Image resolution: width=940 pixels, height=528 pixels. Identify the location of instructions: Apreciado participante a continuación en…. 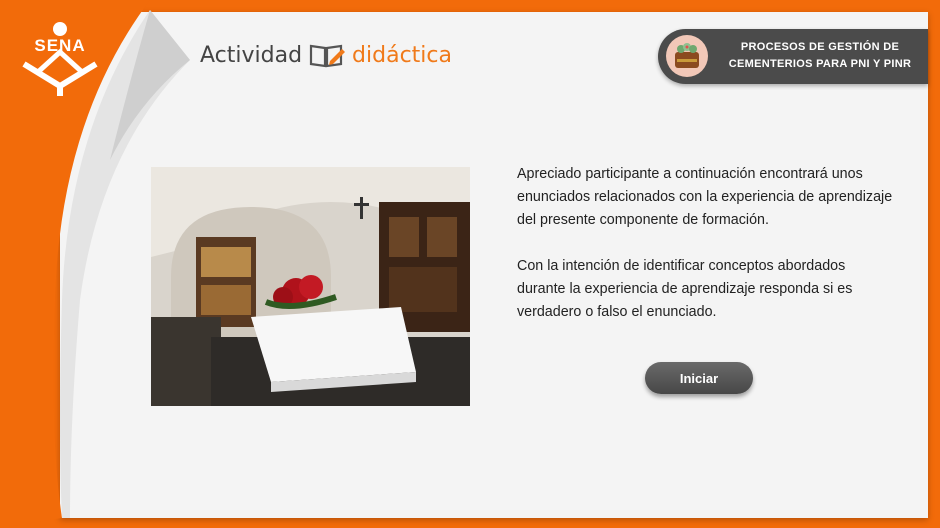
(707, 255).